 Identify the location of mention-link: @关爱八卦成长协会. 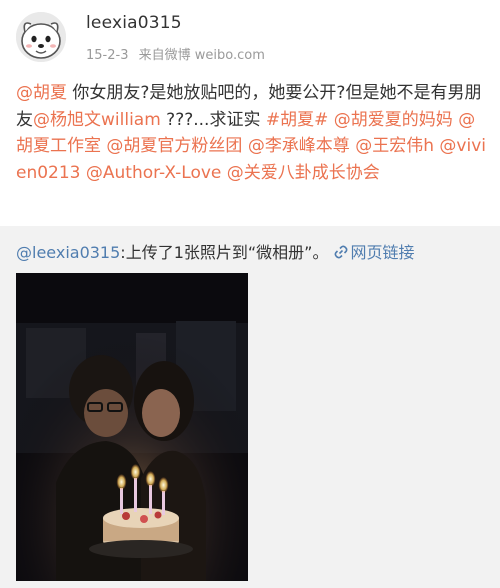
(303, 173).